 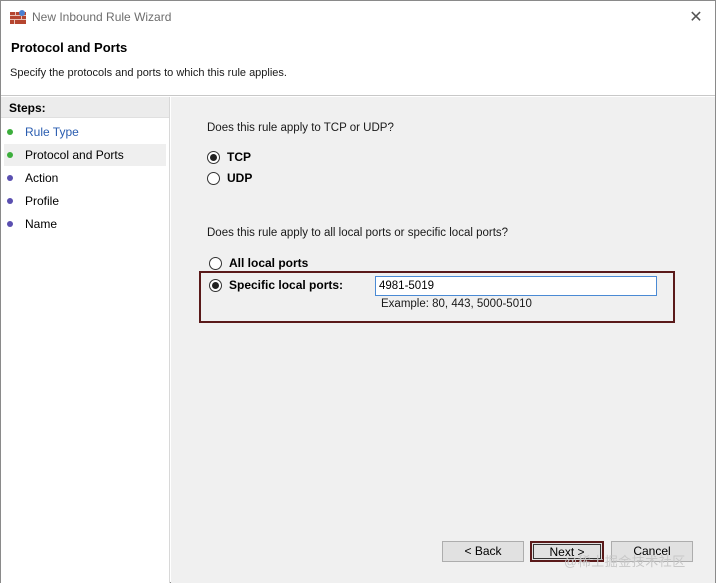 I want to click on udp-label: UDP, so click(x=240, y=178).